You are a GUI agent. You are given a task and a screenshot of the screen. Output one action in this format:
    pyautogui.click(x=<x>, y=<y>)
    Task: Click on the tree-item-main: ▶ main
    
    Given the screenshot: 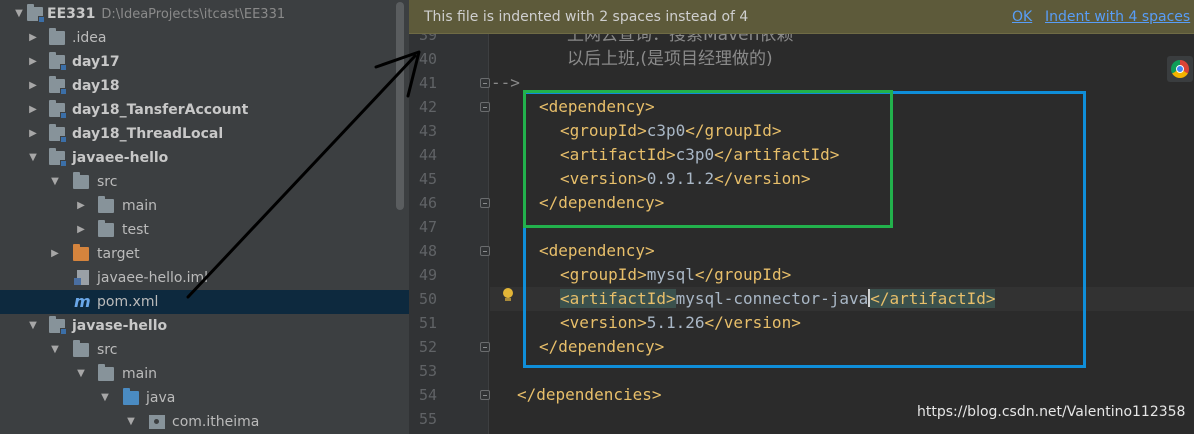 What is the action you would take?
    pyautogui.click(x=204, y=206)
    